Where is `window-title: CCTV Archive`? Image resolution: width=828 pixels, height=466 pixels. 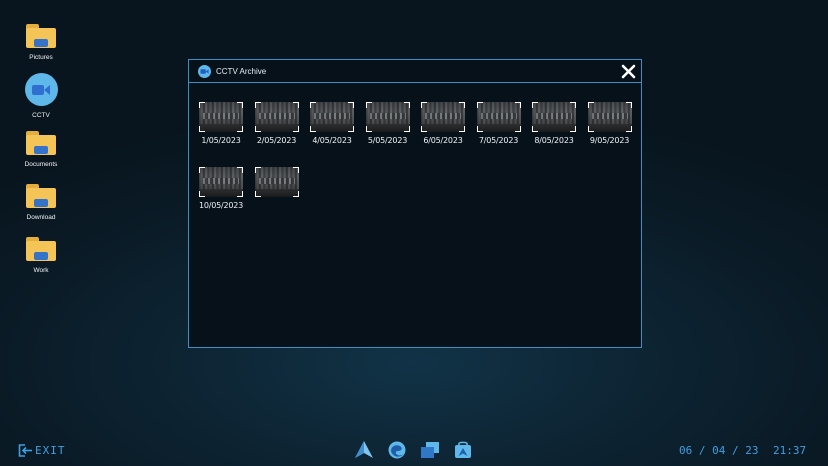 window-title: CCTV Archive is located at coordinates (241, 71).